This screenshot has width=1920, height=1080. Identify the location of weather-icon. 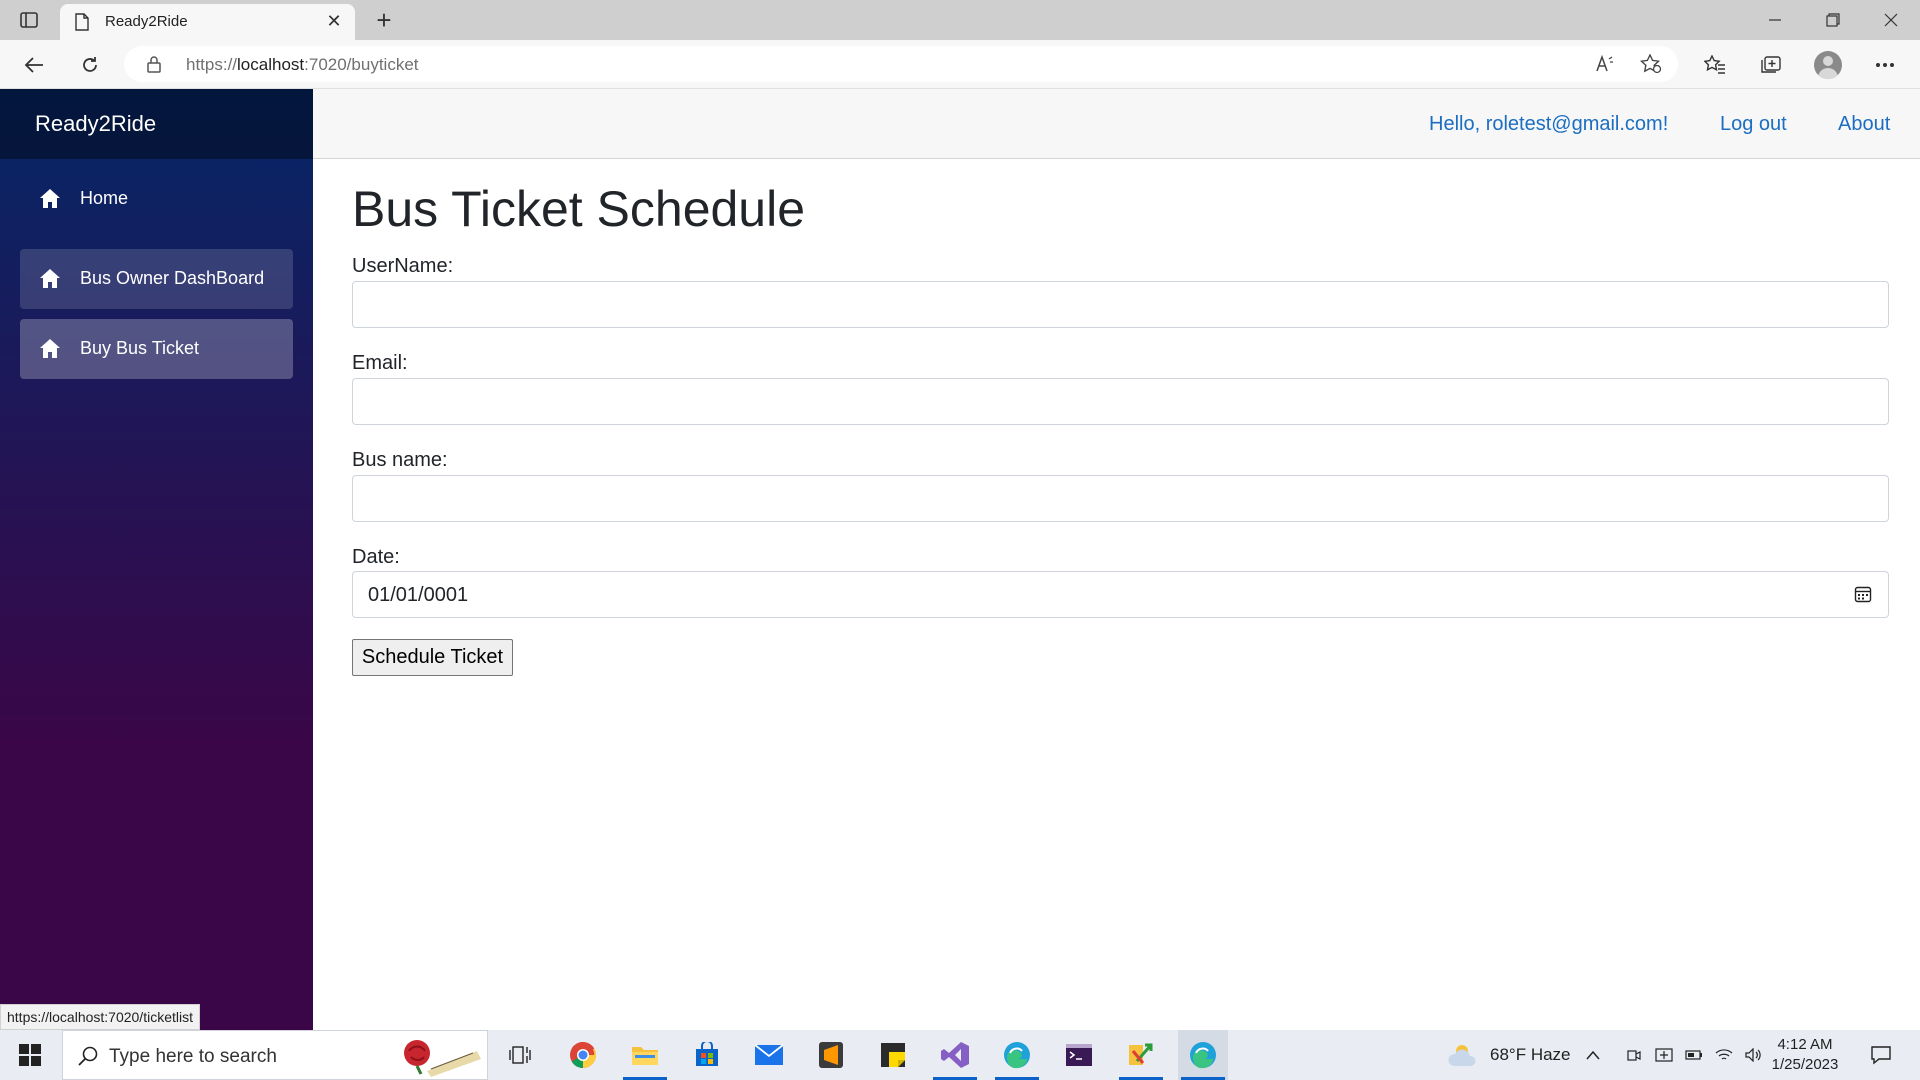
(1465, 1055).